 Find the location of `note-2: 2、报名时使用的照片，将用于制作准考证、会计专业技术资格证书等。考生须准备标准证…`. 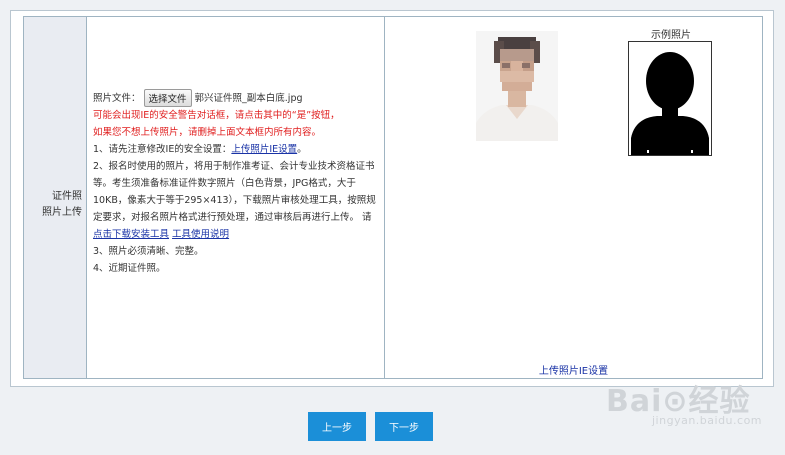

note-2: 2、报名时使用的照片，将用于制作准考证、会计专业技术资格证书等。考生须准备标准证… is located at coordinates (236, 200).